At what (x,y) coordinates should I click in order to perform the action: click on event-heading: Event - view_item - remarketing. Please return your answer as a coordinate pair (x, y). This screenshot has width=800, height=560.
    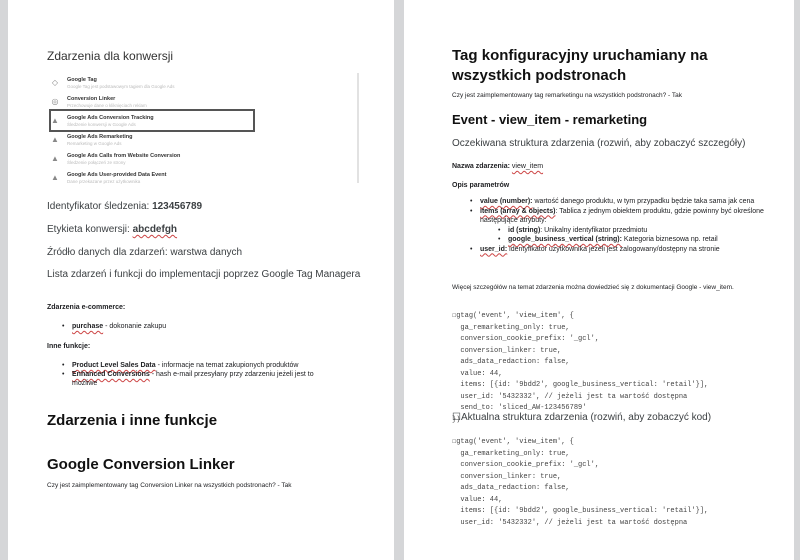
    Looking at the image, I should click on (550, 119).